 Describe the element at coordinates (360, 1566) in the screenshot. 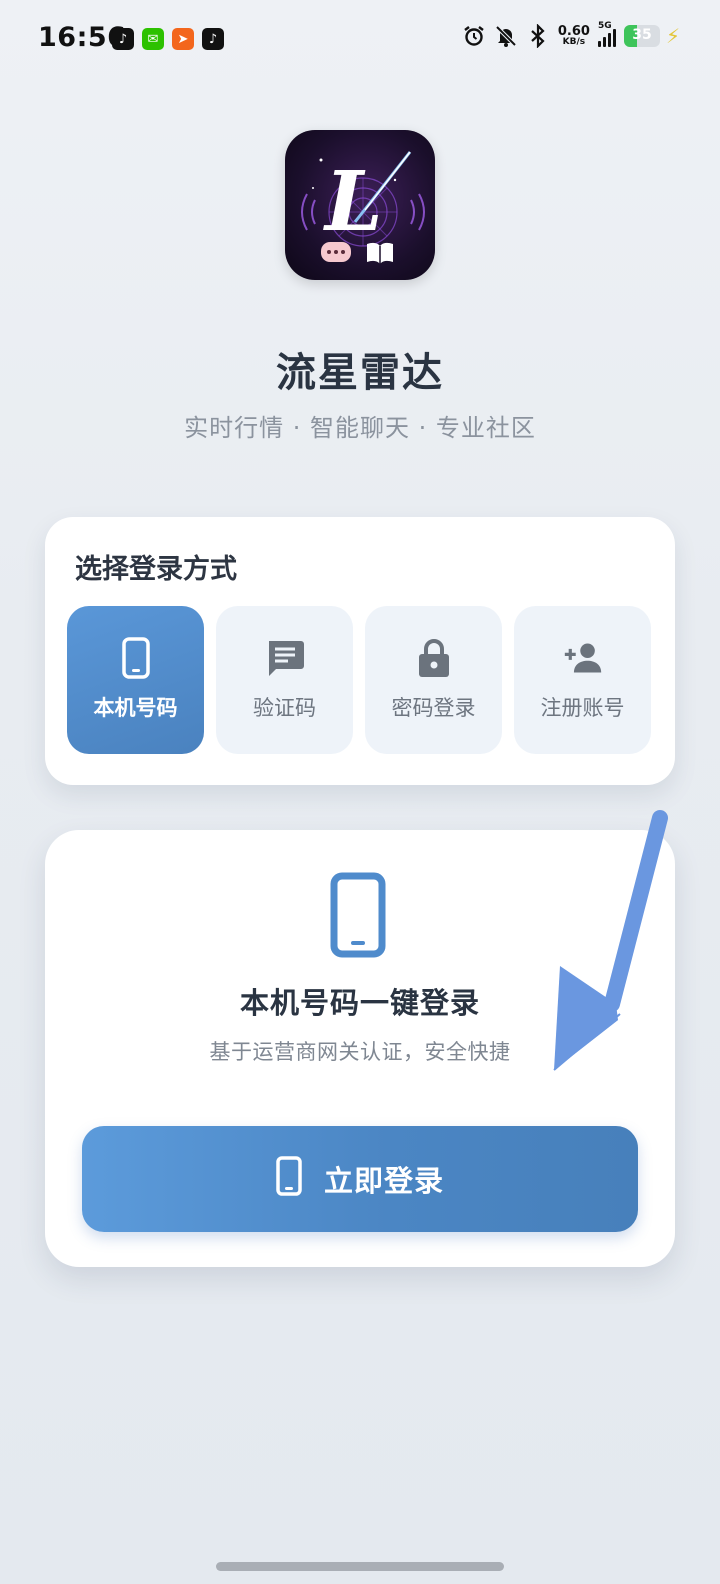

I see `home-indicator` at that location.